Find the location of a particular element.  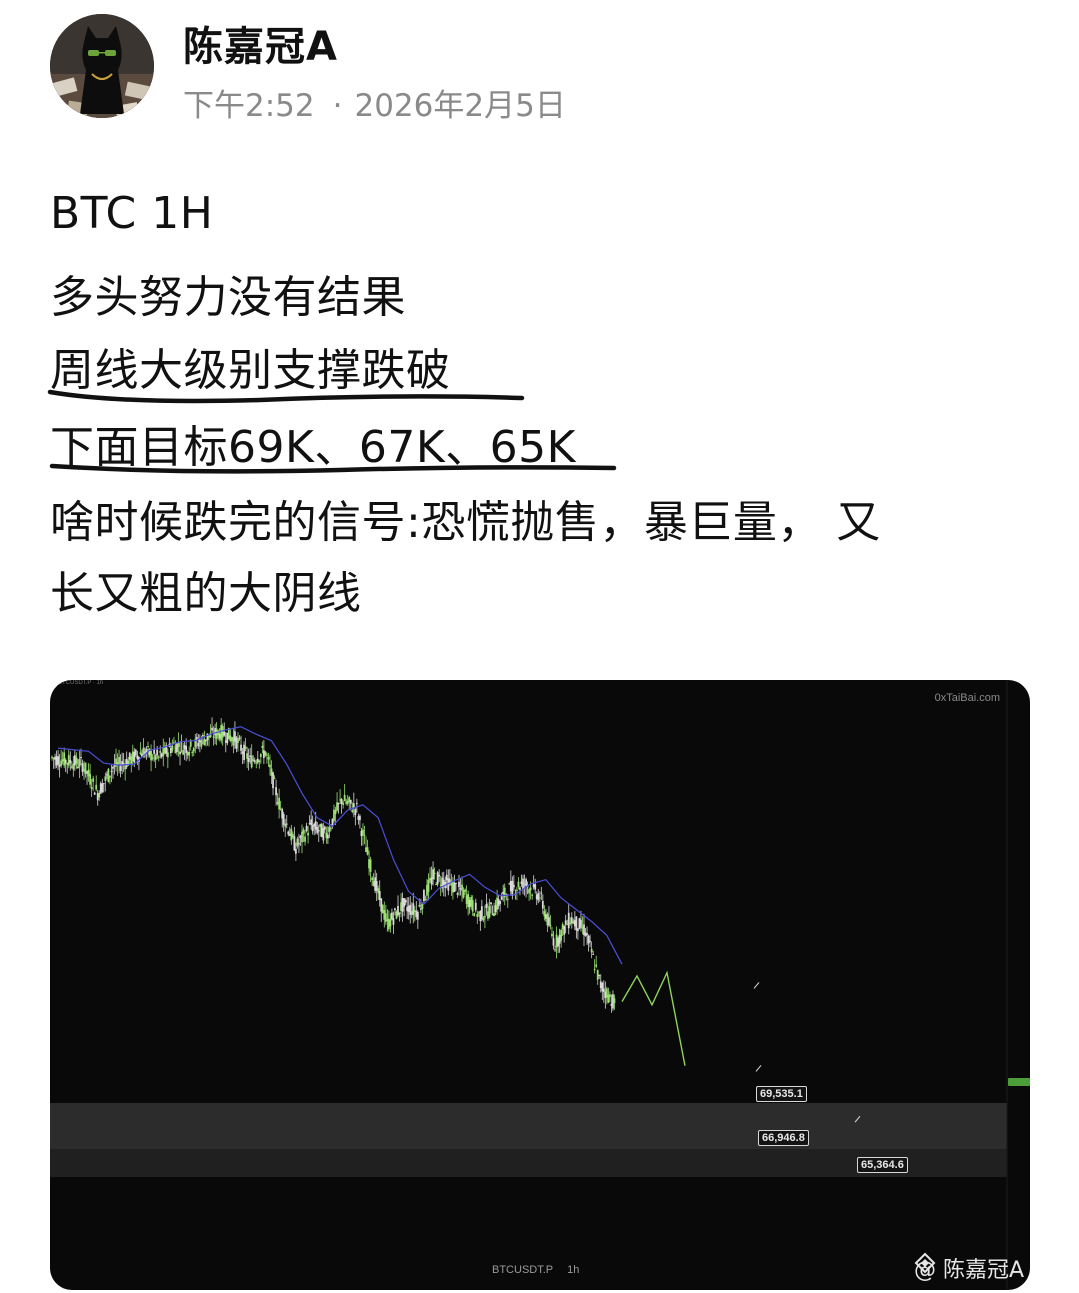

post-line-6: 长又粗的大阴线 is located at coordinates (206, 593).